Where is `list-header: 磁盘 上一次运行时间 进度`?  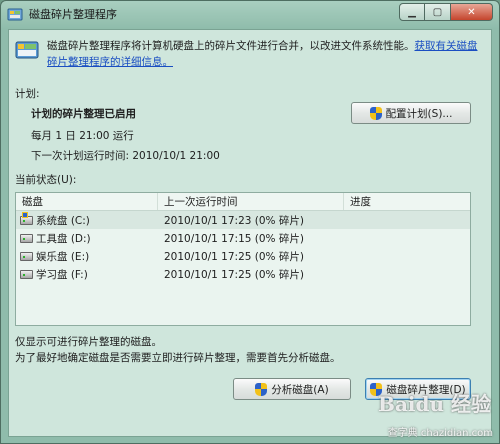
list-header: 磁盘 上一次运行时间 进度 is located at coordinates (243, 202).